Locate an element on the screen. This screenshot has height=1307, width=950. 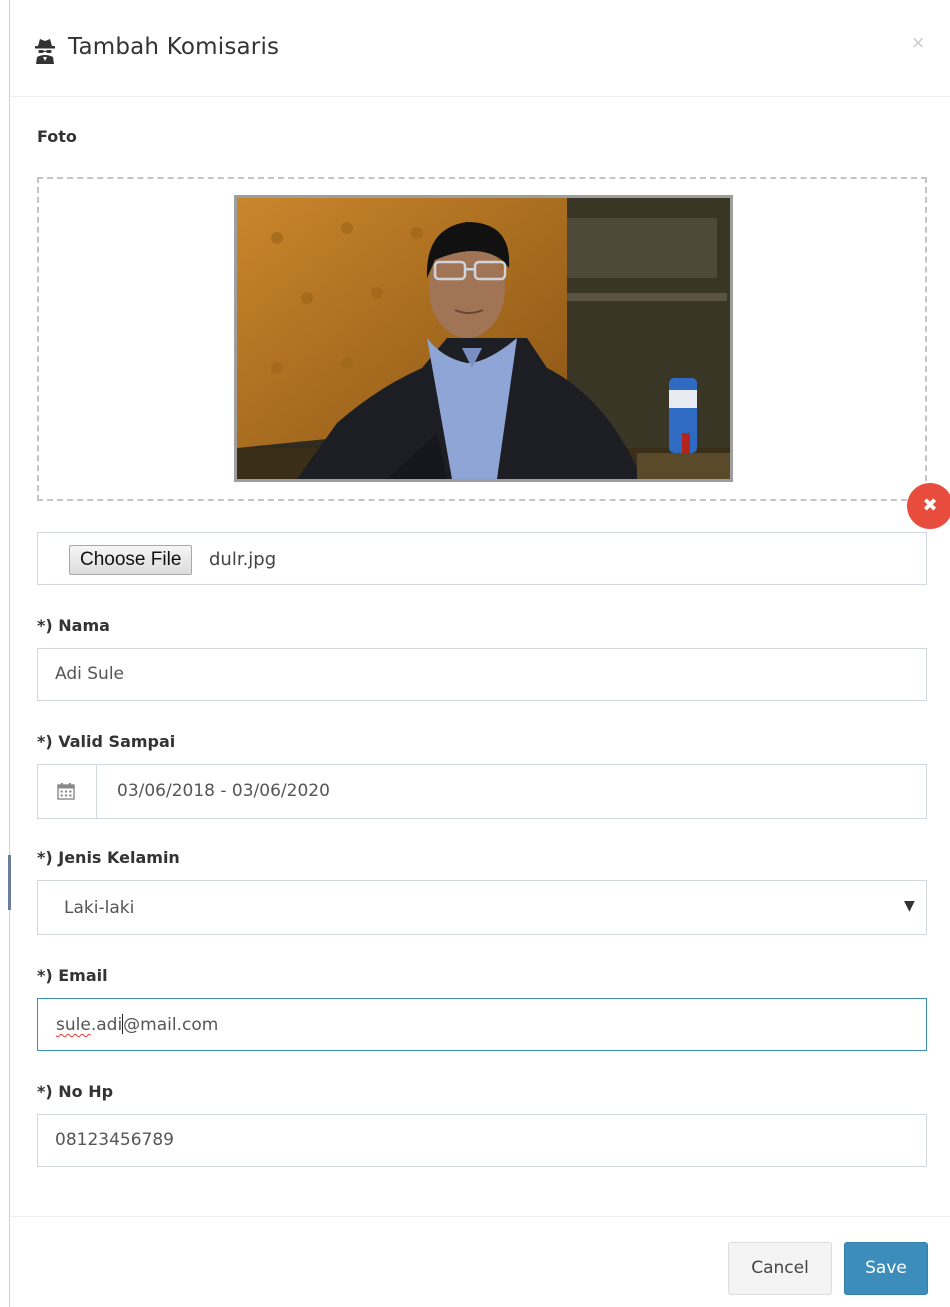
file-input: Choose File dulr.jpg is located at coordinates (482, 558).